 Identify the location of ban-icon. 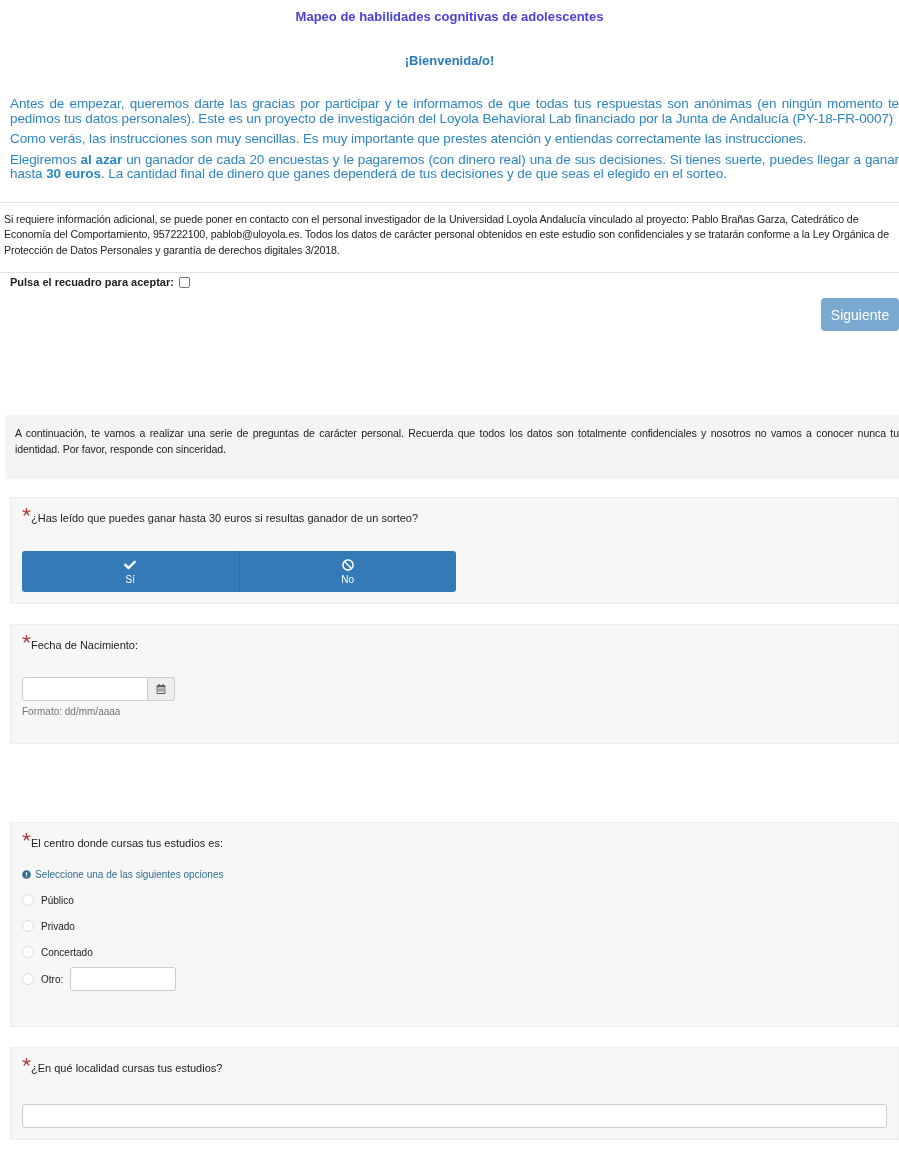
(347, 564).